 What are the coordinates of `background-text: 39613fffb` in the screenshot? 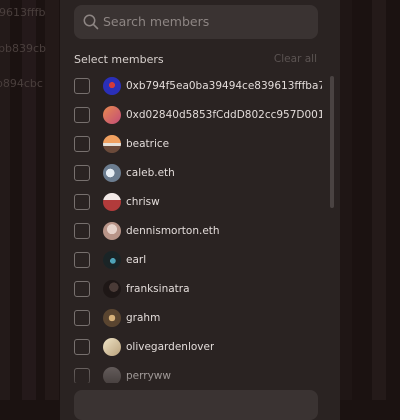 It's located at (23, 12).